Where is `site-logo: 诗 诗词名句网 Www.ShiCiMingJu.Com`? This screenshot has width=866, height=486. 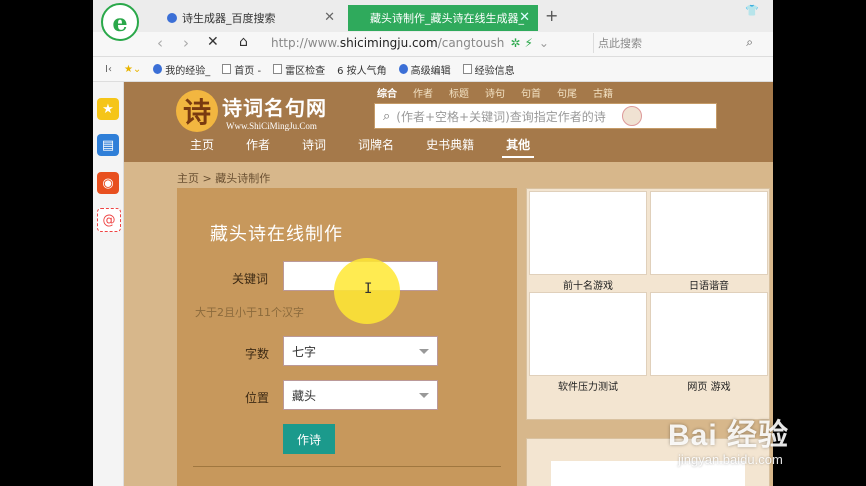
site-logo: 诗 诗词名句网 Www.ShiCiMingJu.Com is located at coordinates (251, 111).